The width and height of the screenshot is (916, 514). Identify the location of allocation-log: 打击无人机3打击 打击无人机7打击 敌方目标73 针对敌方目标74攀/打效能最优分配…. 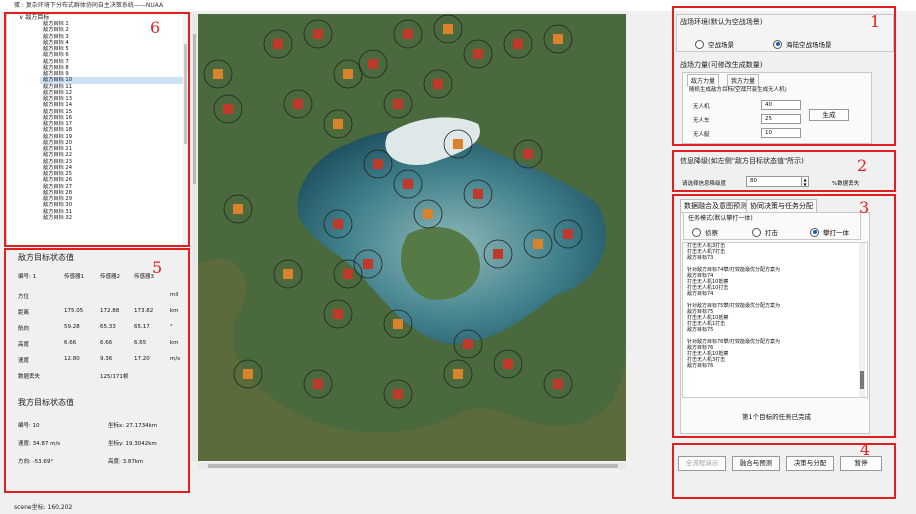
(775, 320).